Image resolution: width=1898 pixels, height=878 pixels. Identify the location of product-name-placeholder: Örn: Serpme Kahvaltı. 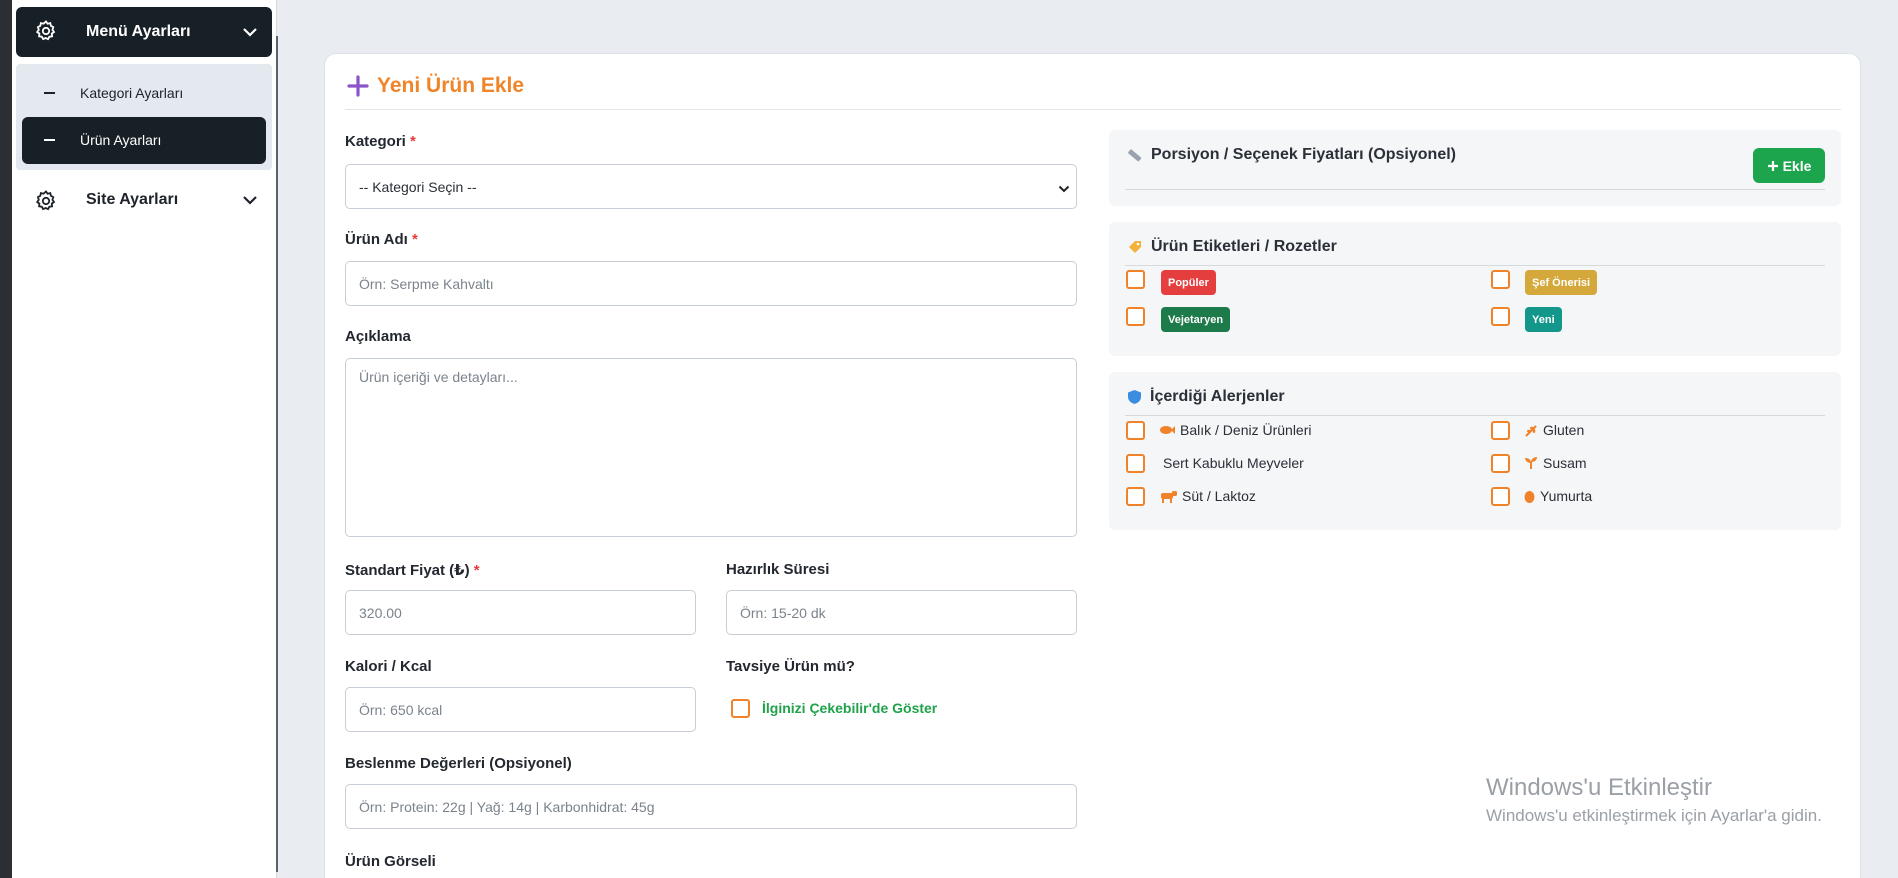
(426, 283).